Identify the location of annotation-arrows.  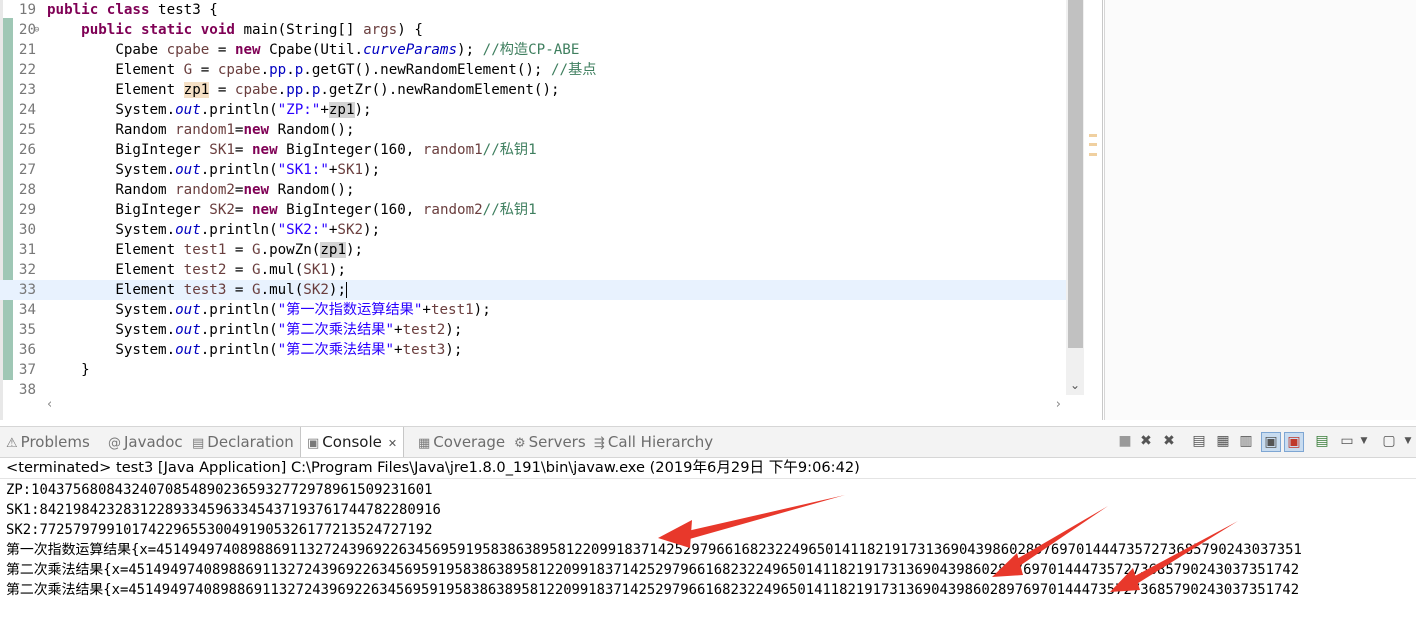
(948, 543).